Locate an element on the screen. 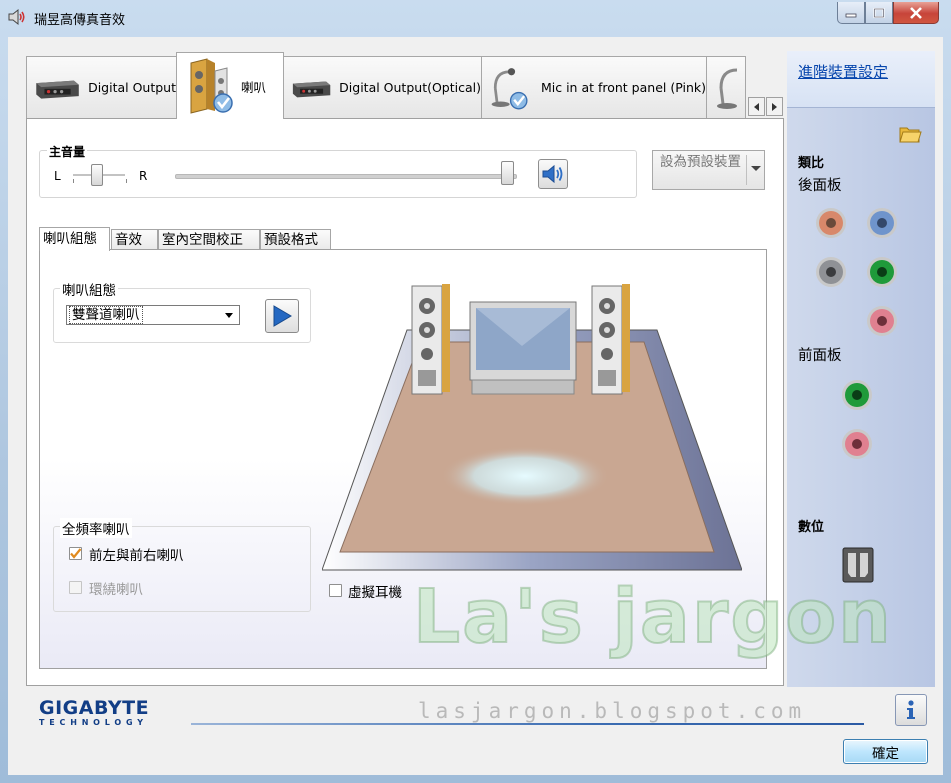  maximize-icon is located at coordinates (879, 12).